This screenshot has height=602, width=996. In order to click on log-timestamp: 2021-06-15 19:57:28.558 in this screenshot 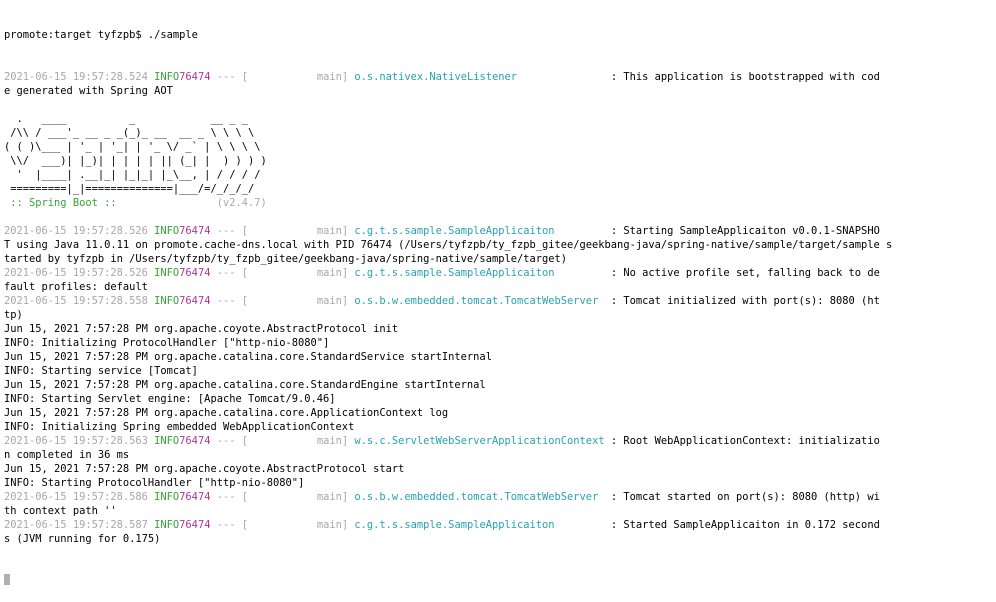, I will do `click(76, 301)`.